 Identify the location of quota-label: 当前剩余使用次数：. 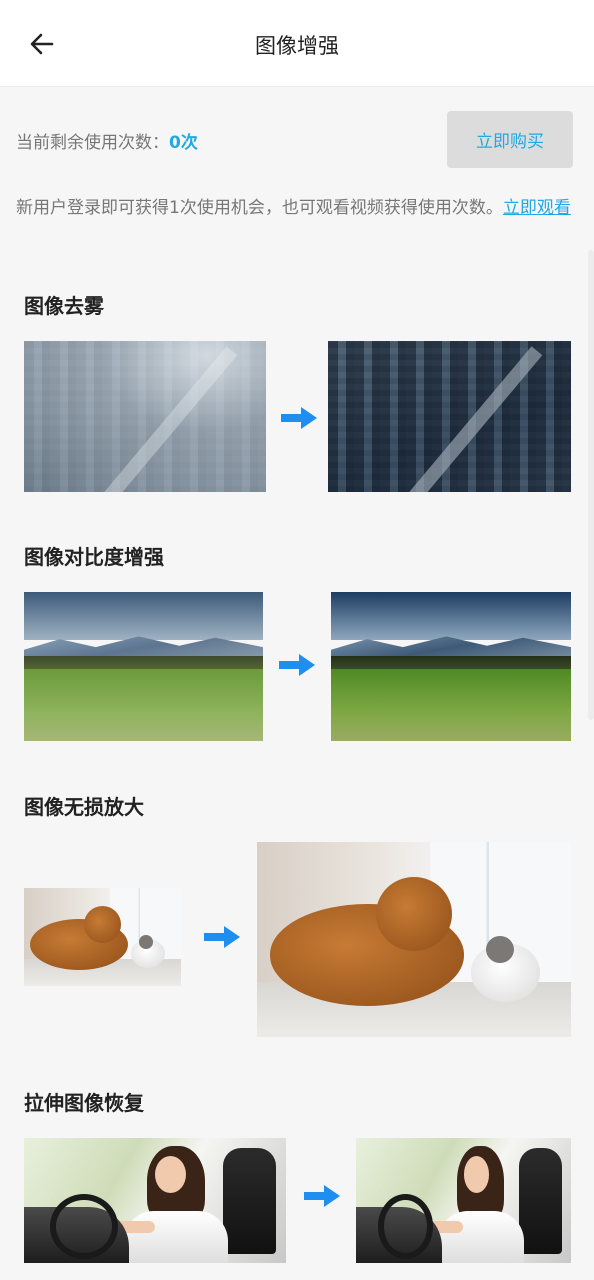
(92, 143).